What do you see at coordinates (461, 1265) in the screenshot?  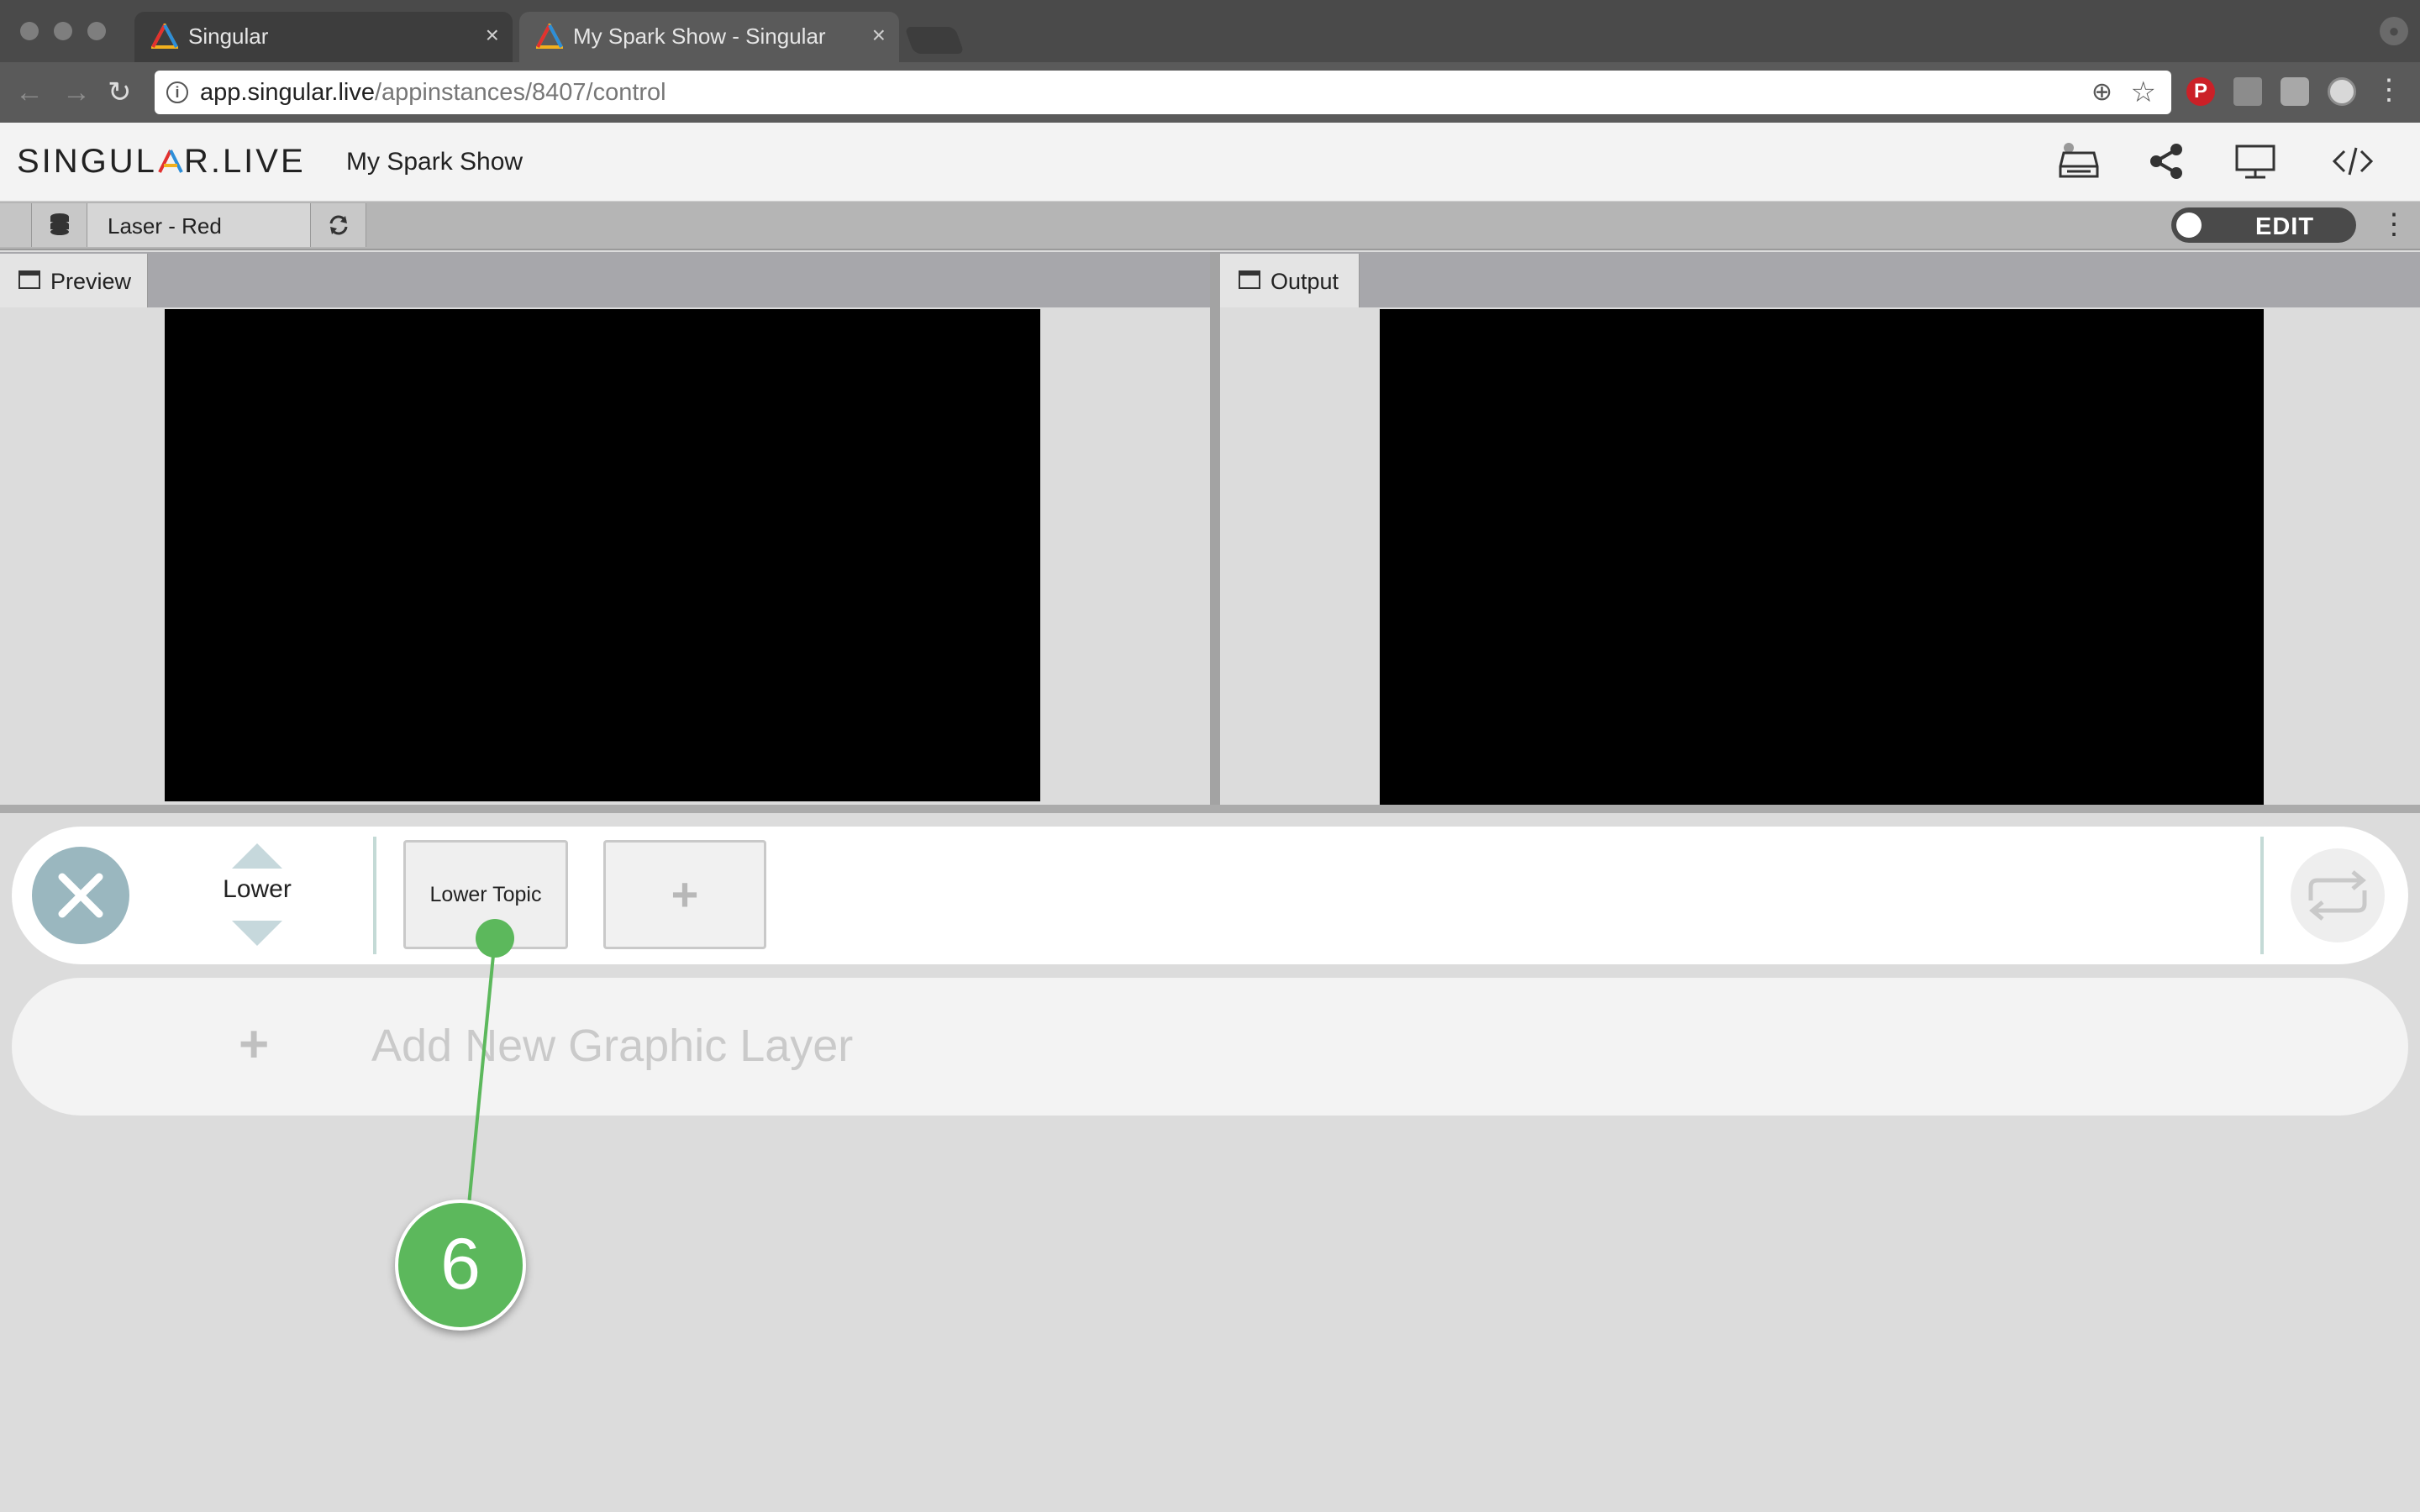 I see `step-badge: 6` at bounding box center [461, 1265].